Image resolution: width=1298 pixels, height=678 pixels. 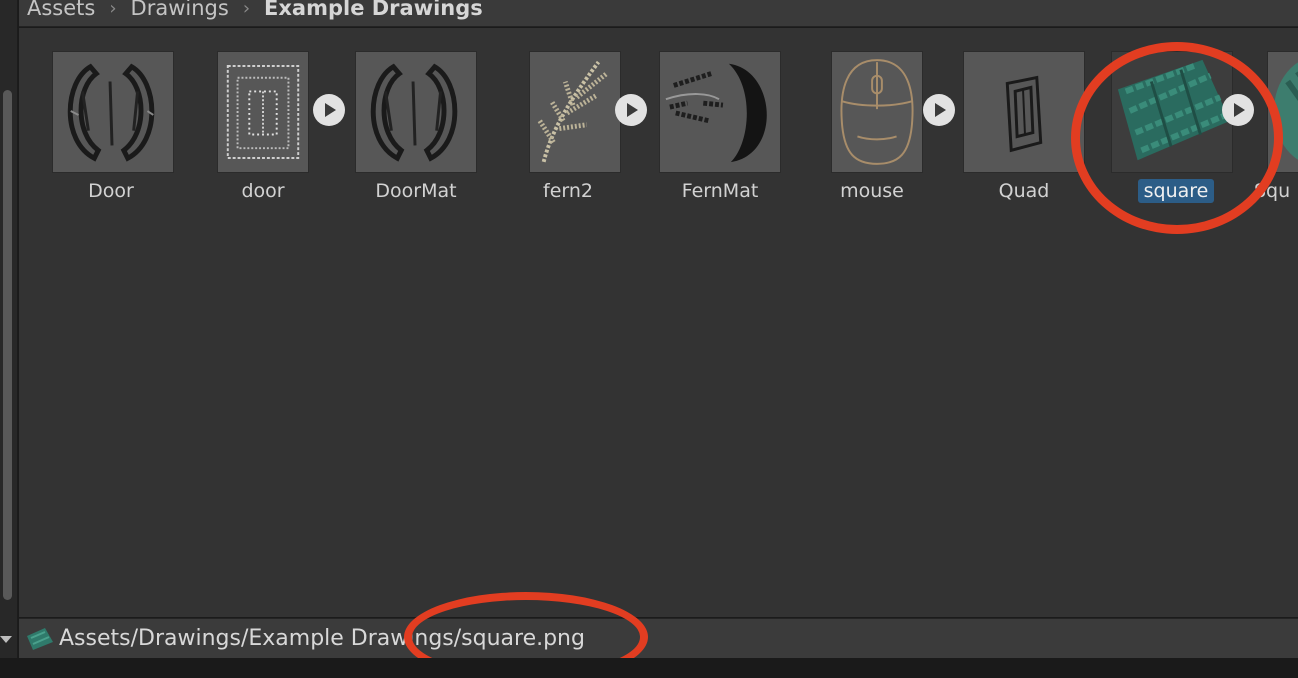 I want to click on asset-label-fern2: fern2, so click(x=568, y=191).